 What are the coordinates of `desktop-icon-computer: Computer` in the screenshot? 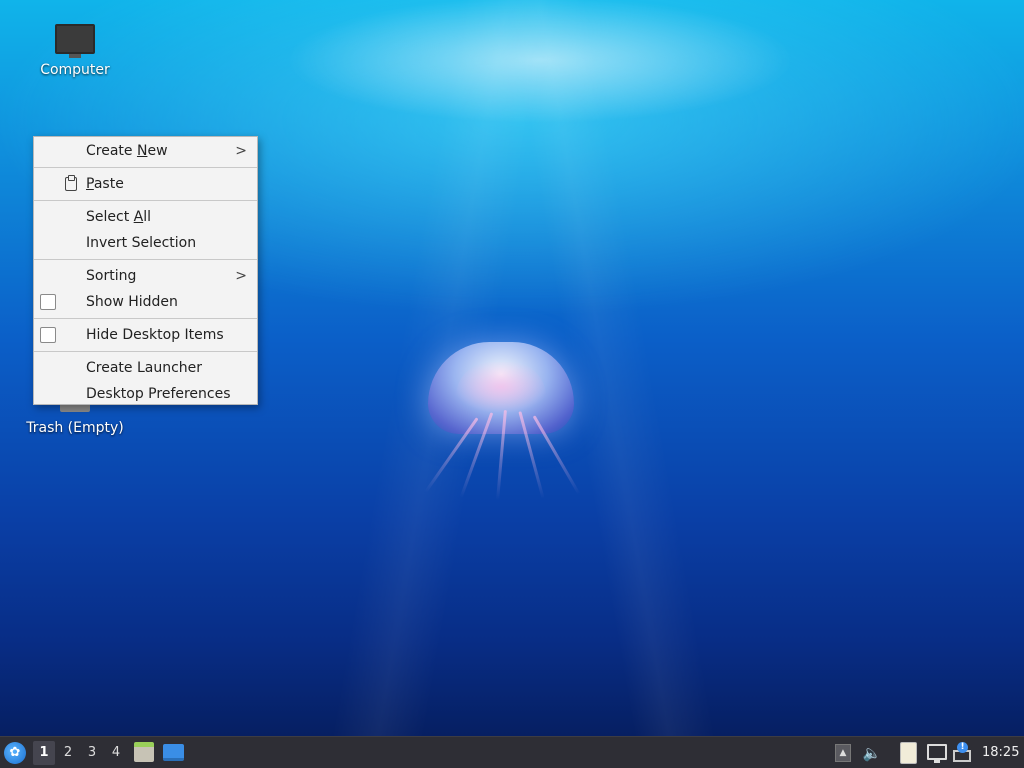 It's located at (75, 51).